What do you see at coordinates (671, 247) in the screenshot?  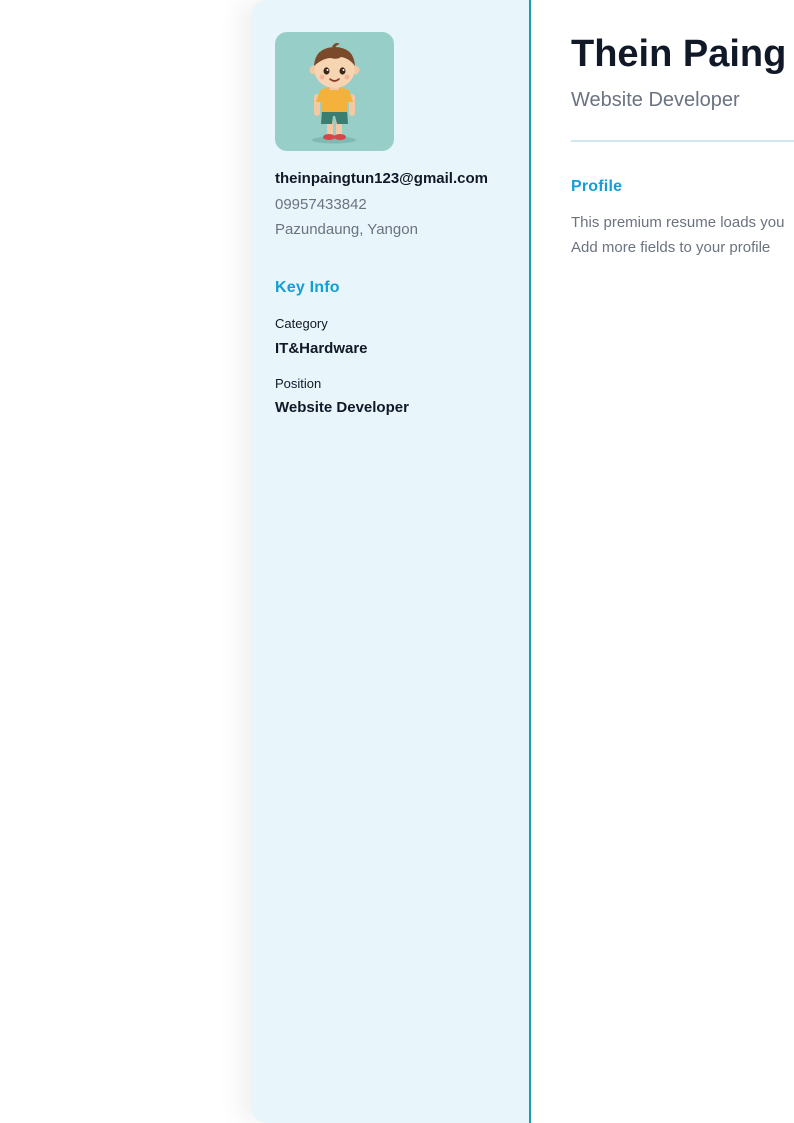 I see `profile-text-line: Add more fields to your profile` at bounding box center [671, 247].